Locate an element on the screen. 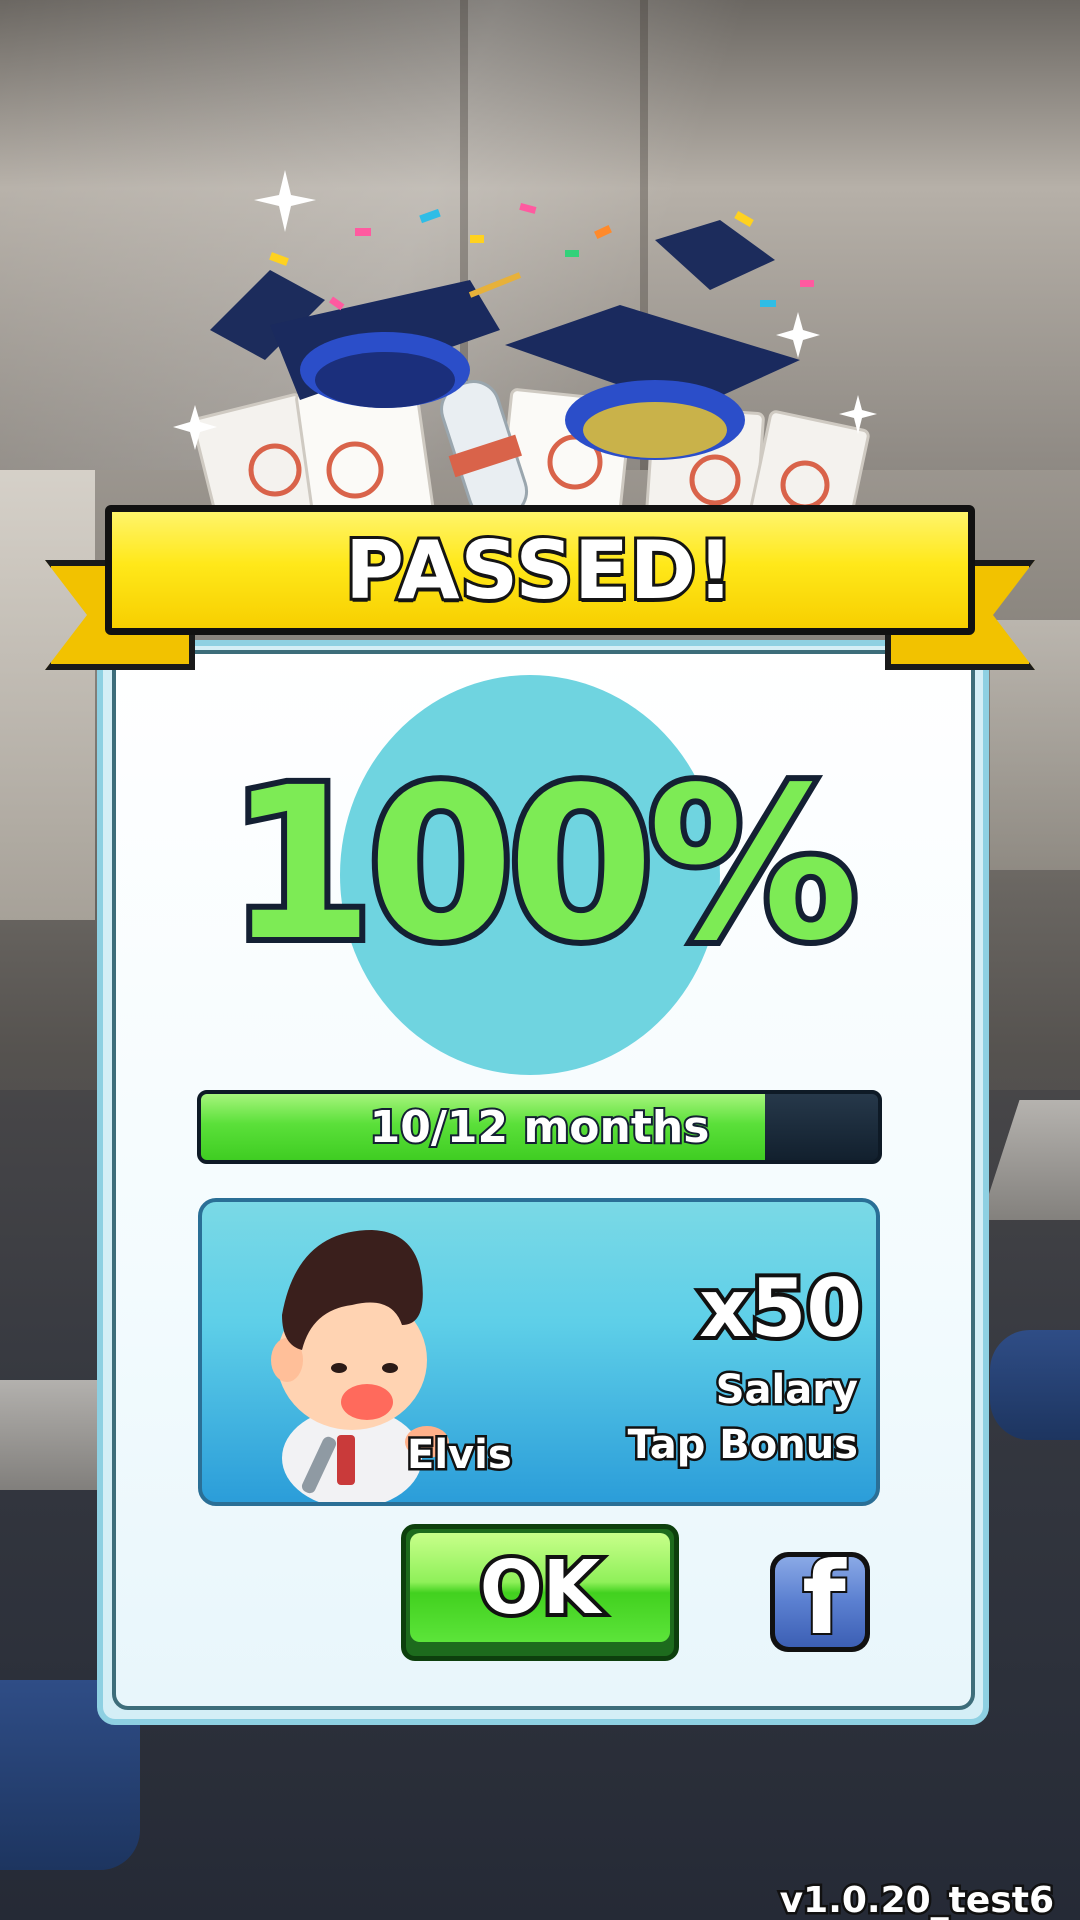 The width and height of the screenshot is (1080, 1920). reward-label-salary: Salary is located at coordinates (786, 1390).